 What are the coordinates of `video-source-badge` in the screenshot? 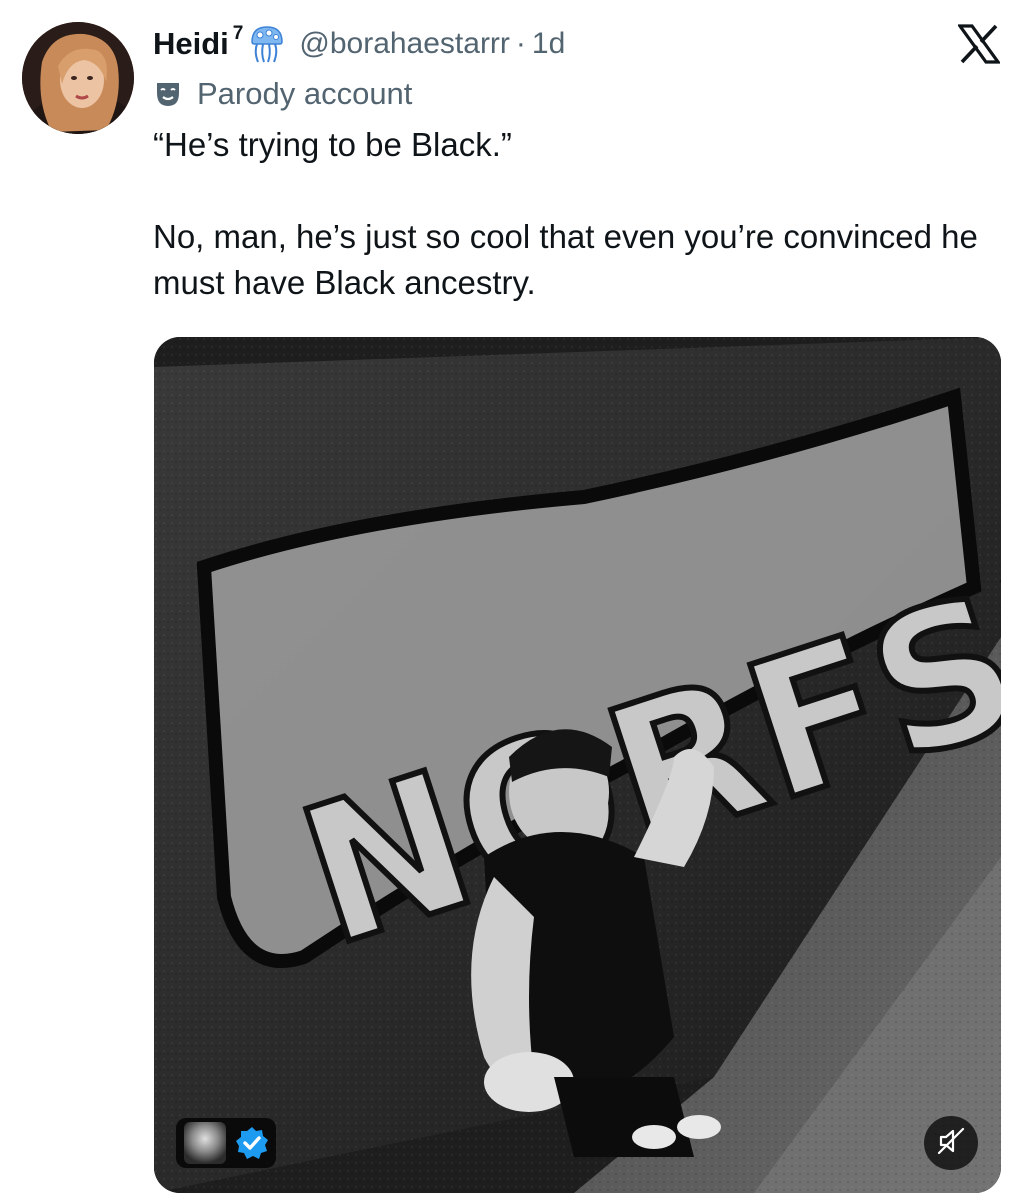 It's located at (226, 1143).